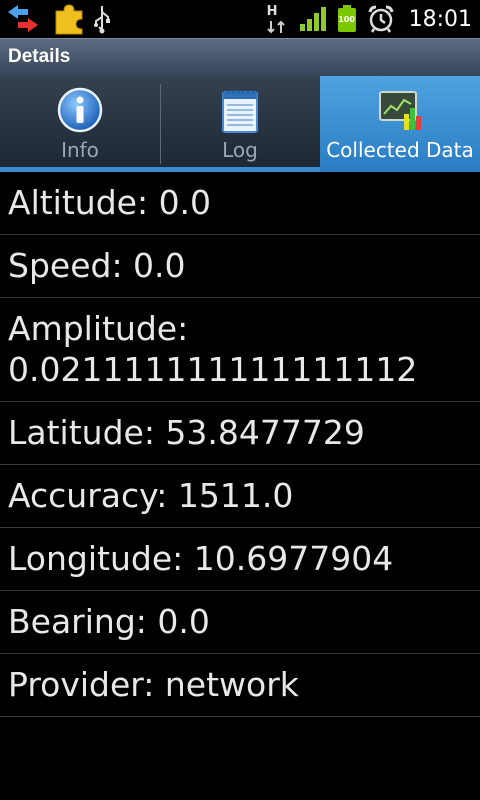 The height and width of the screenshot is (800, 480). I want to click on tab-collected-data-label: Collected Data, so click(400, 150).